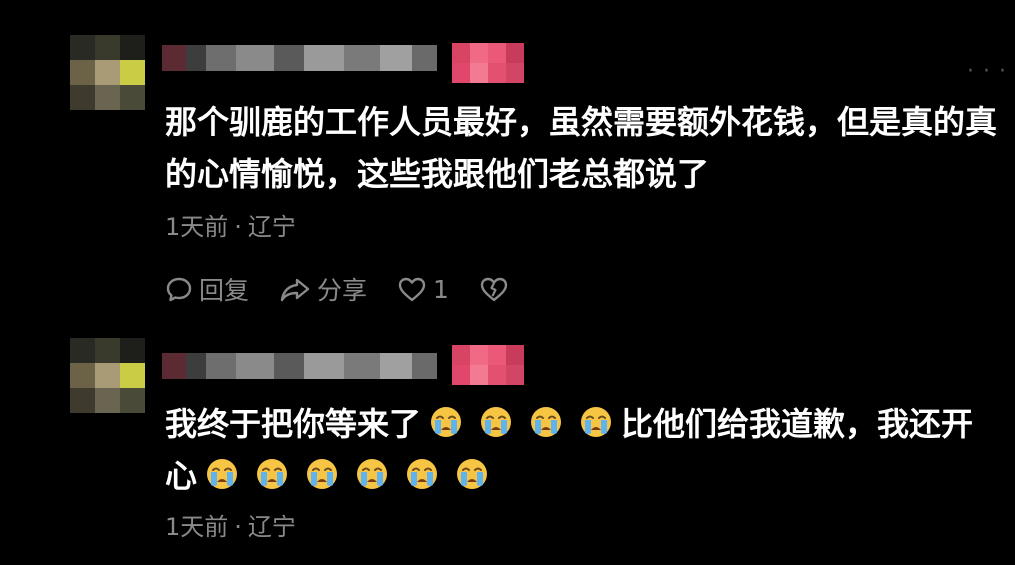 This screenshot has width=1015, height=565. Describe the element at coordinates (179, 289) in the screenshot. I see `comment-bubble-icon` at that location.